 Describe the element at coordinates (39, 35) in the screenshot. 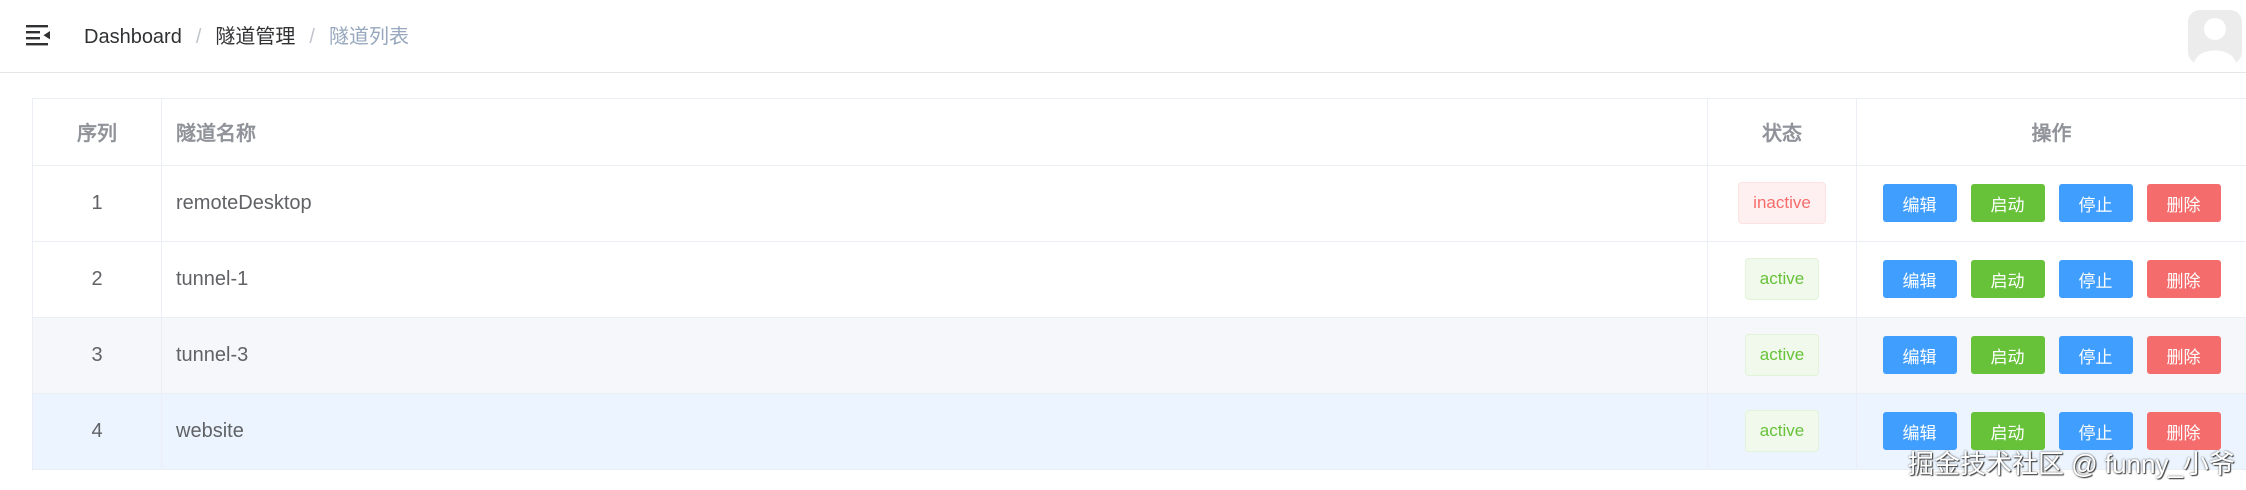

I see `menu-fold-icon` at that location.